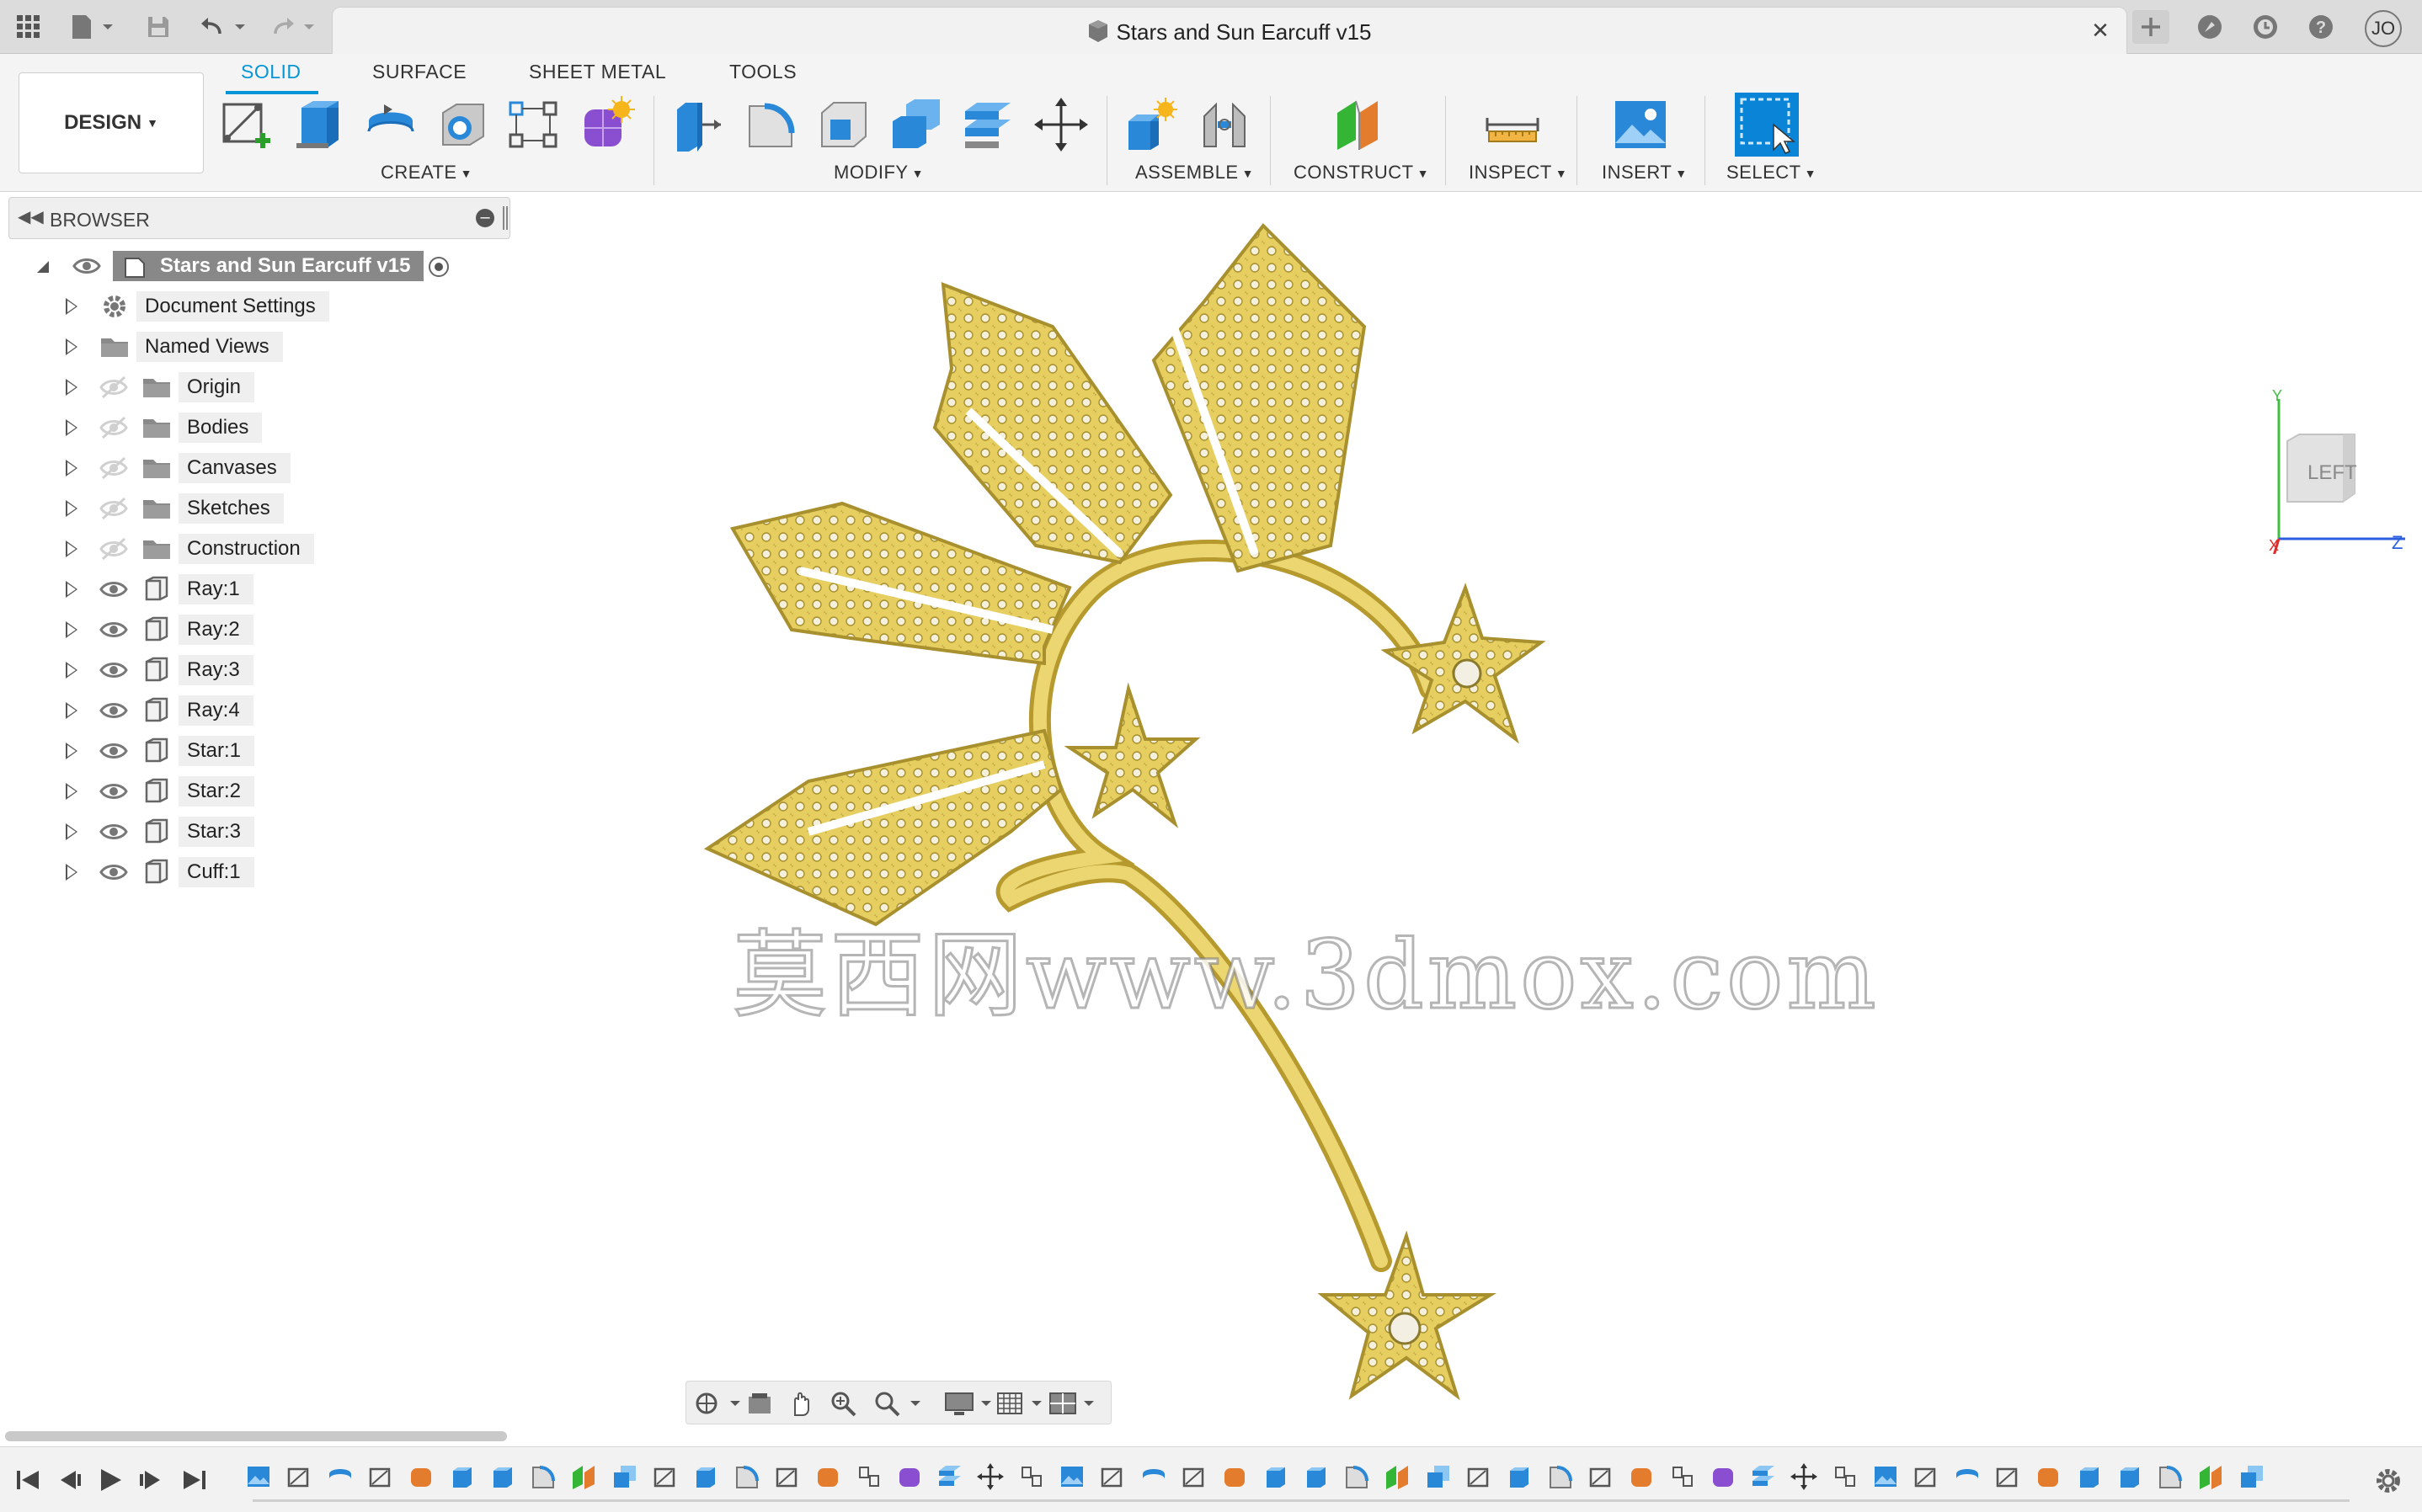 The width and height of the screenshot is (2422, 1512). What do you see at coordinates (439, 267) in the screenshot?
I see `activate-radio-icon` at bounding box center [439, 267].